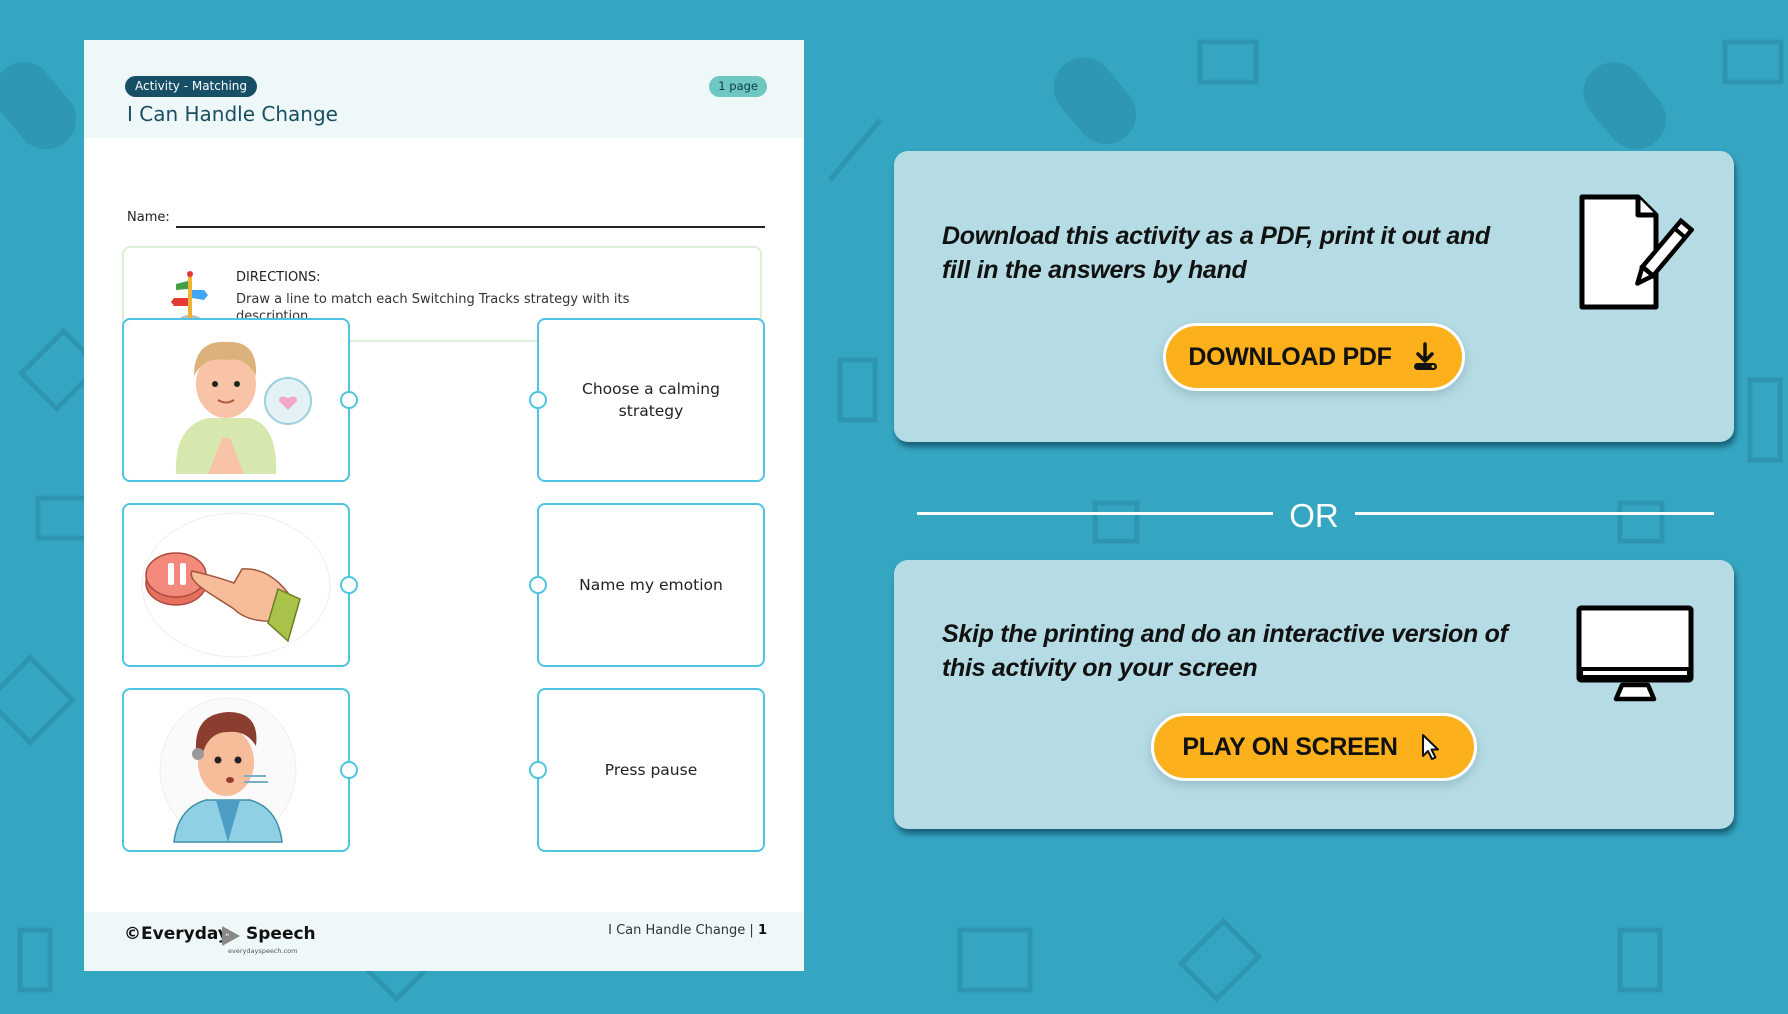  I want to click on worksheet-title: I Can Handle Change, so click(232, 114).